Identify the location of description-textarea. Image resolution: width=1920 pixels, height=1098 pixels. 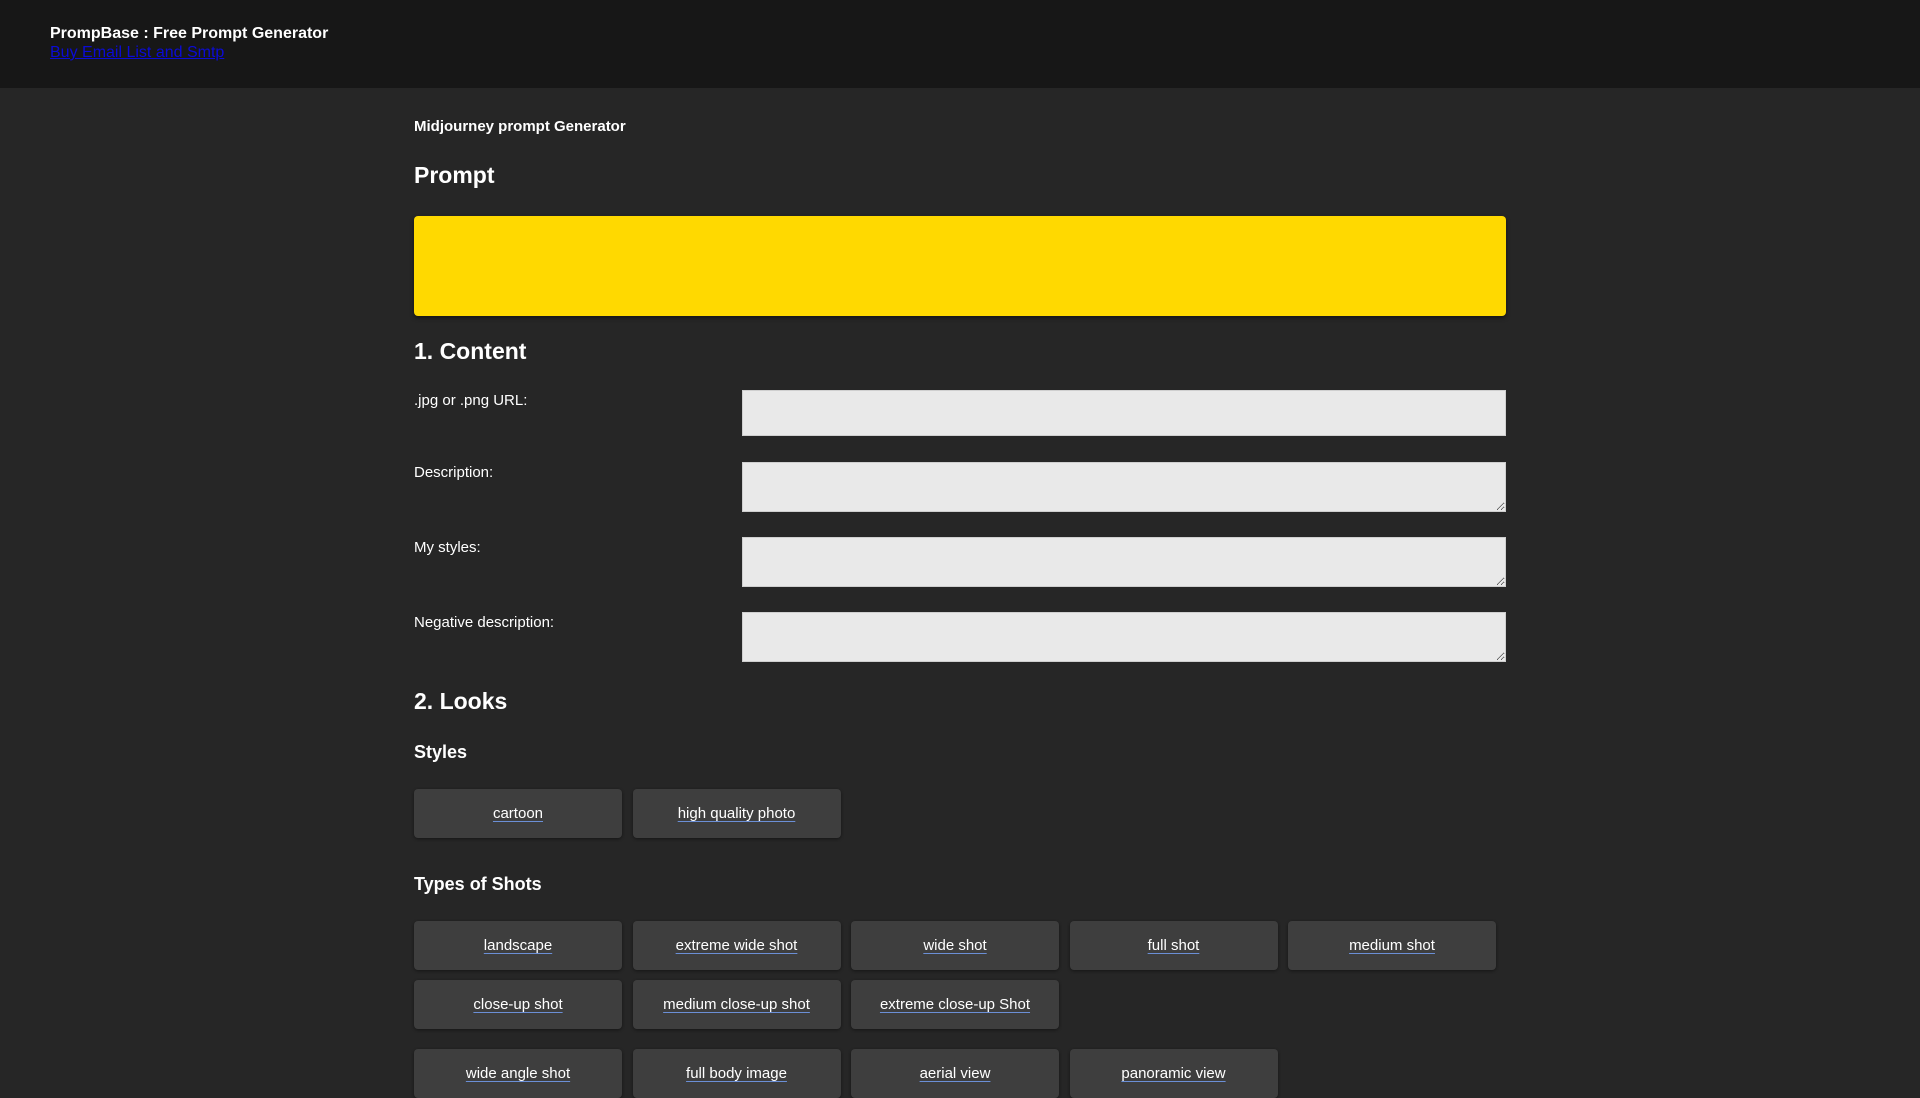
(1124, 487).